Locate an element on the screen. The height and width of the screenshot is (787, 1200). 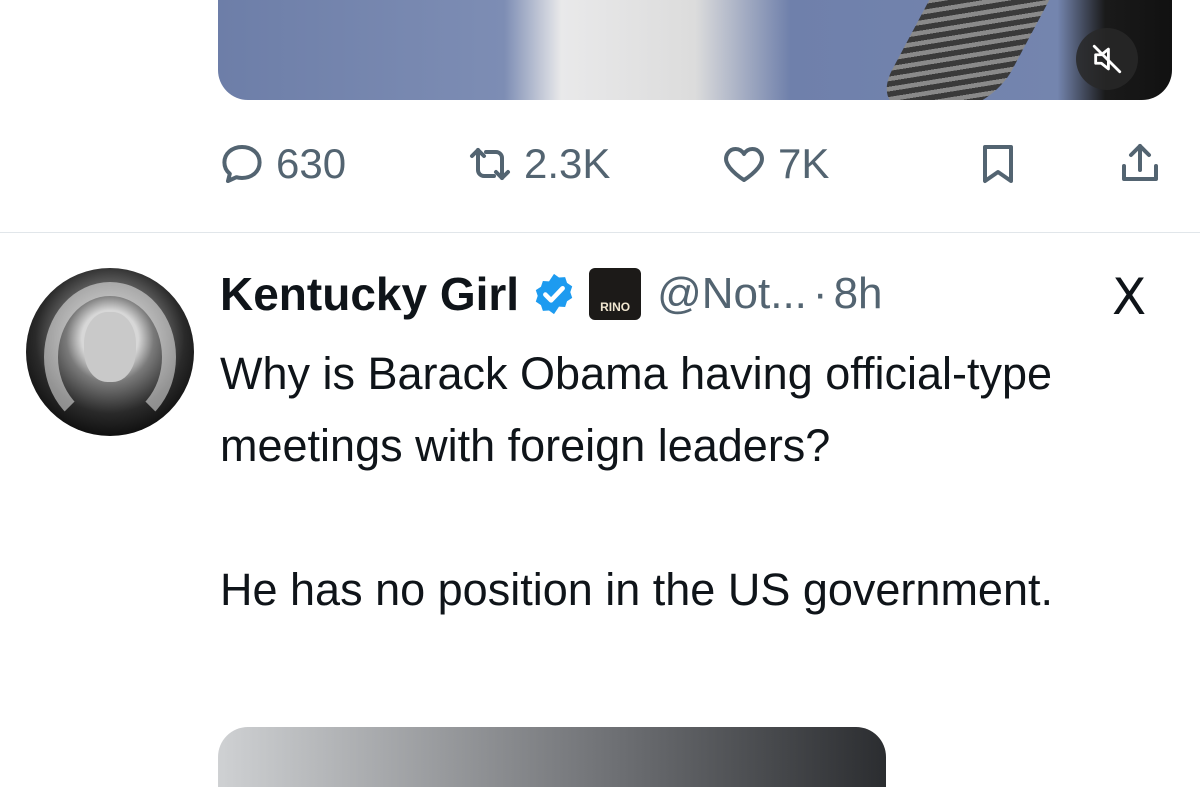
bookmark-icon is located at coordinates (998, 164).